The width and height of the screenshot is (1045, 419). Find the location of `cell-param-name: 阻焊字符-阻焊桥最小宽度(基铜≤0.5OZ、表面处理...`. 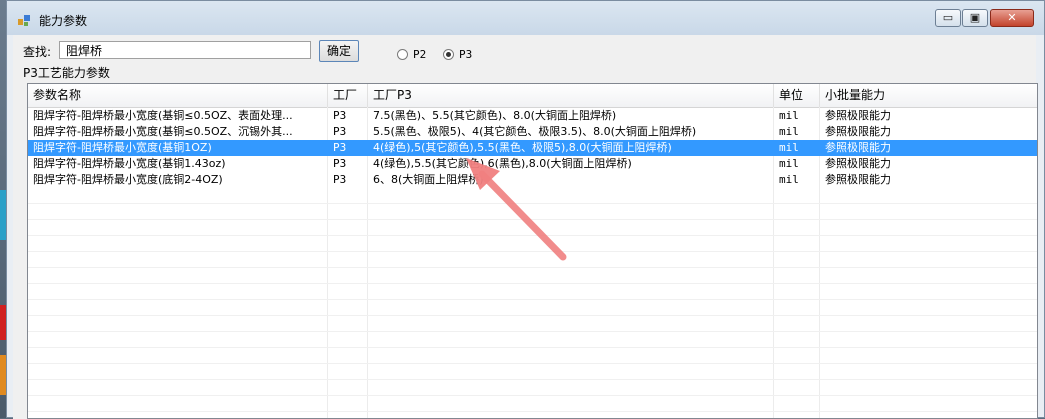

cell-param-name: 阻焊字符-阻焊桥最小宽度(基铜≤0.5OZ、表面处理... is located at coordinates (163, 115).